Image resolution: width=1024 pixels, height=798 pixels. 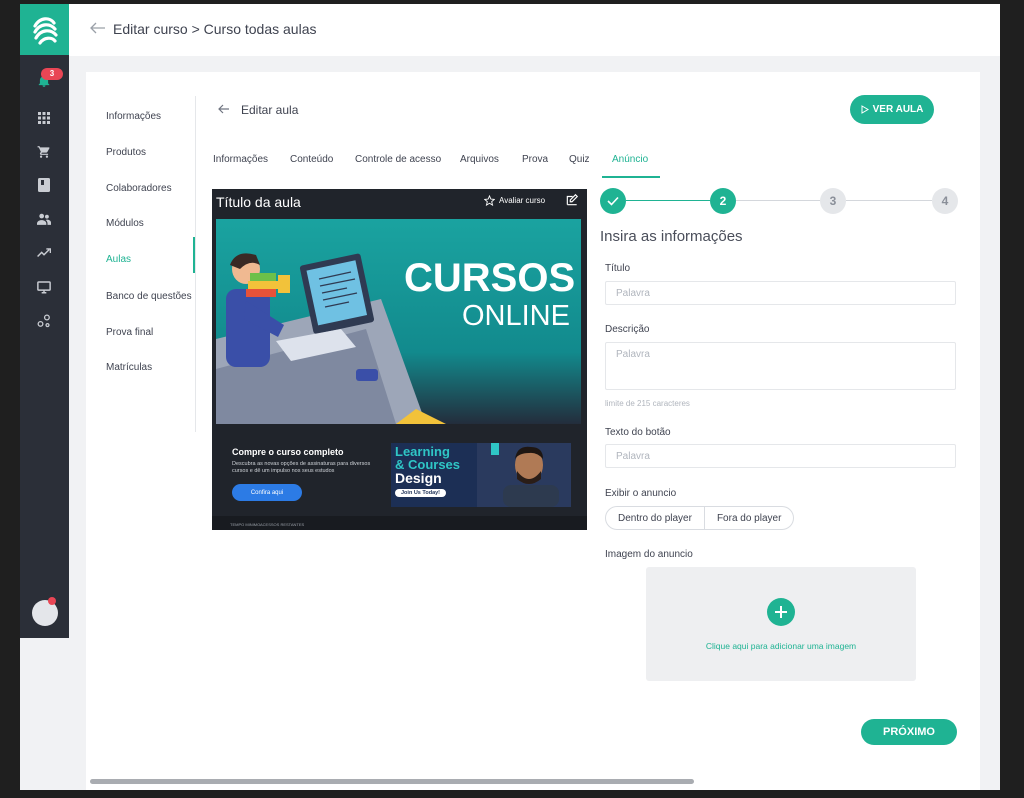 I want to click on course-nav-item-aulas: Aulas, so click(x=118, y=259).